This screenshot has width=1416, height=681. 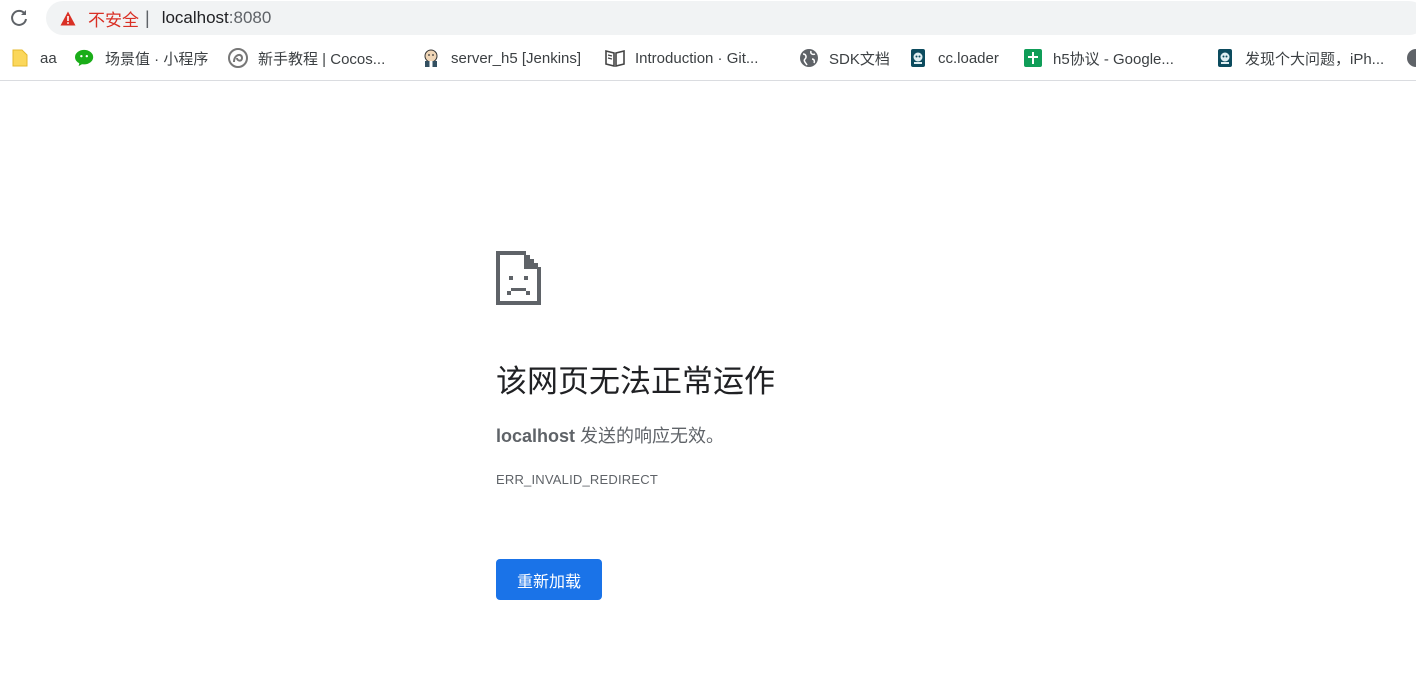 What do you see at coordinates (19, 18) in the screenshot?
I see `reload-icon` at bounding box center [19, 18].